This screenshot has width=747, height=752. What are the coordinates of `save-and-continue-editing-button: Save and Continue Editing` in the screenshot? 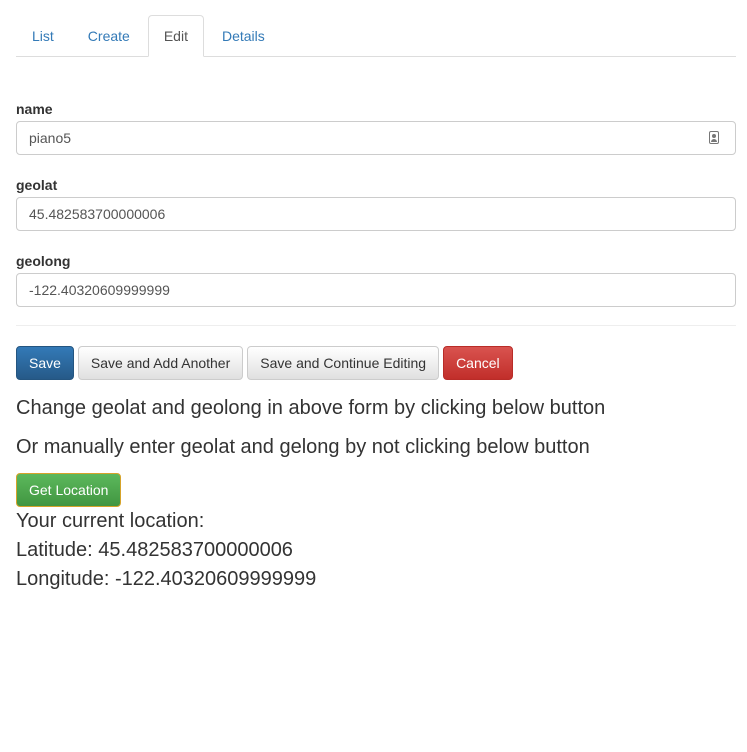 It's located at (343, 363).